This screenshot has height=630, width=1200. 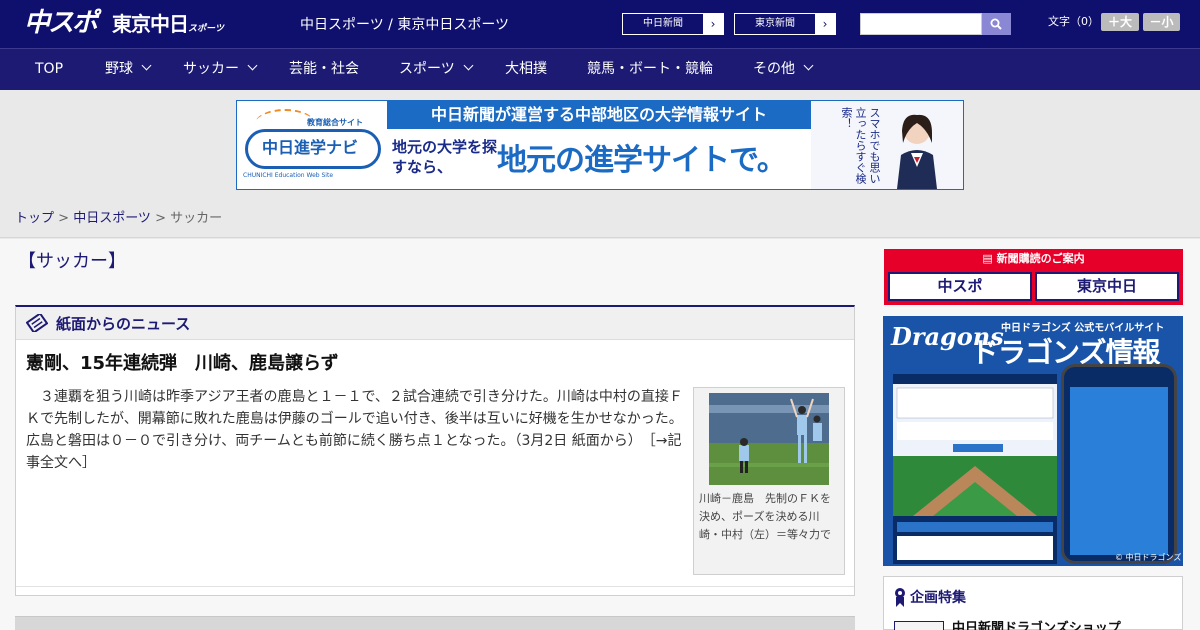 What do you see at coordinates (1040, 258) in the screenshot?
I see `subscription-heading-text: 新聞購読のご案内` at bounding box center [1040, 258].